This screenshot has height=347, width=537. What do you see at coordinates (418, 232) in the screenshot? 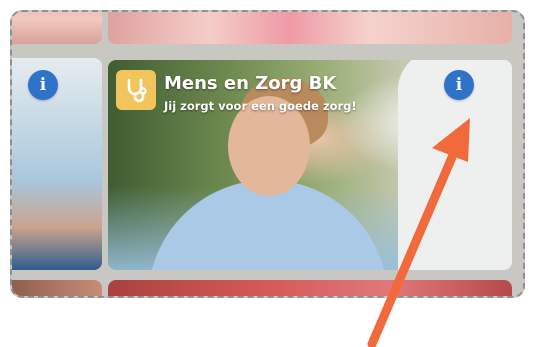
I see `pointer-arrow` at bounding box center [418, 232].